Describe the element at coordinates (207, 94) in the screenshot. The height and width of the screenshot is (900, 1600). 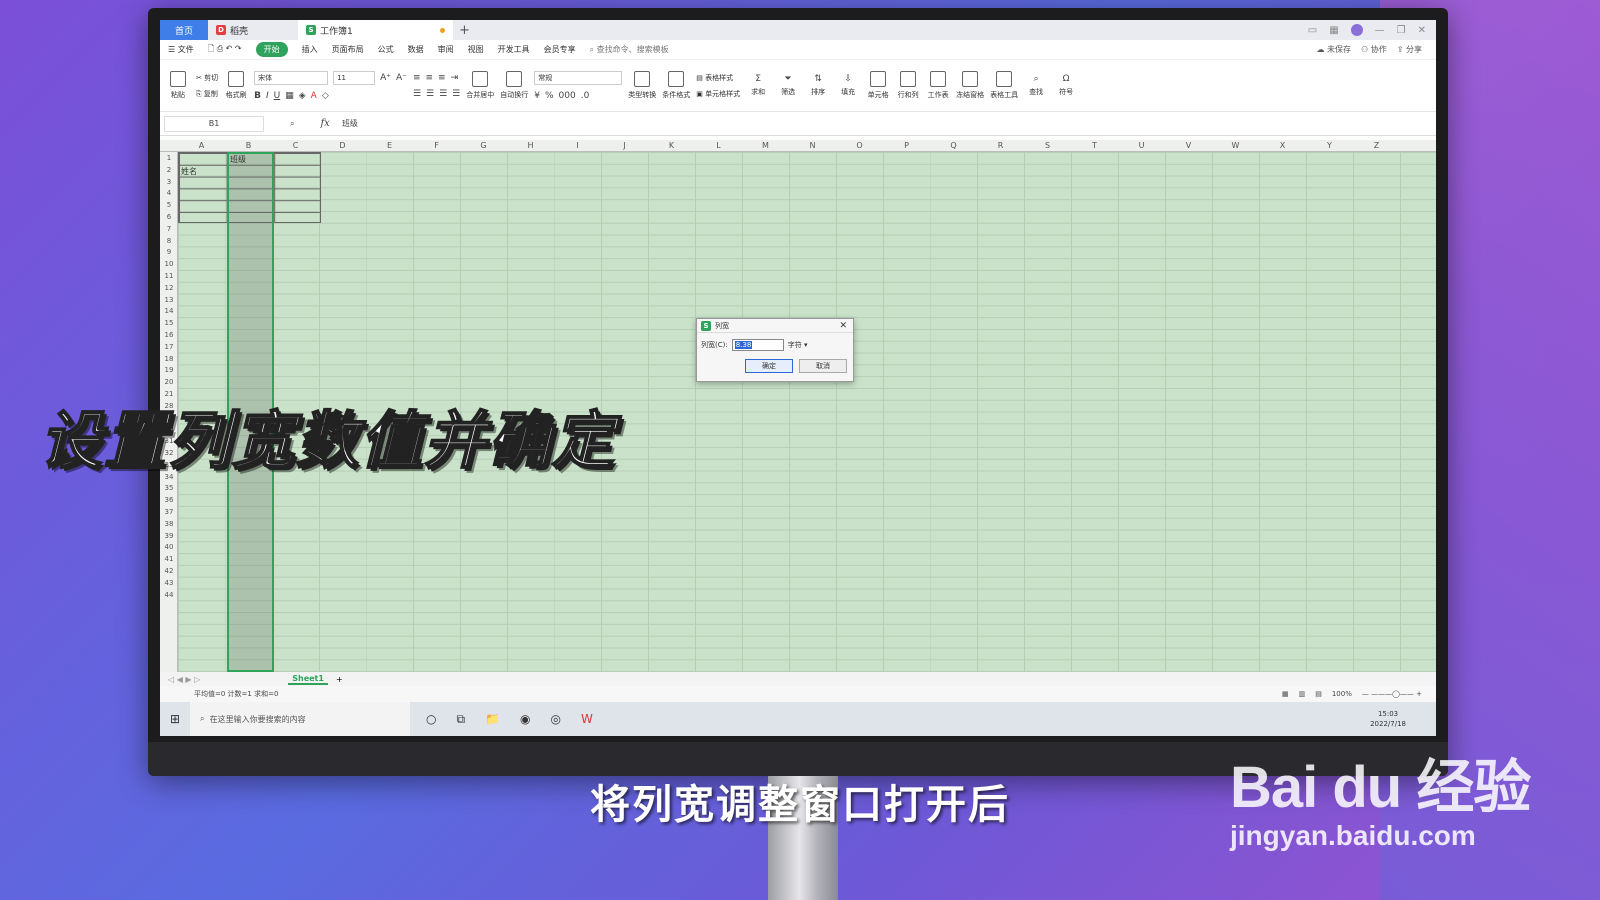
I see `copy-button: ⎘ 复制` at that location.